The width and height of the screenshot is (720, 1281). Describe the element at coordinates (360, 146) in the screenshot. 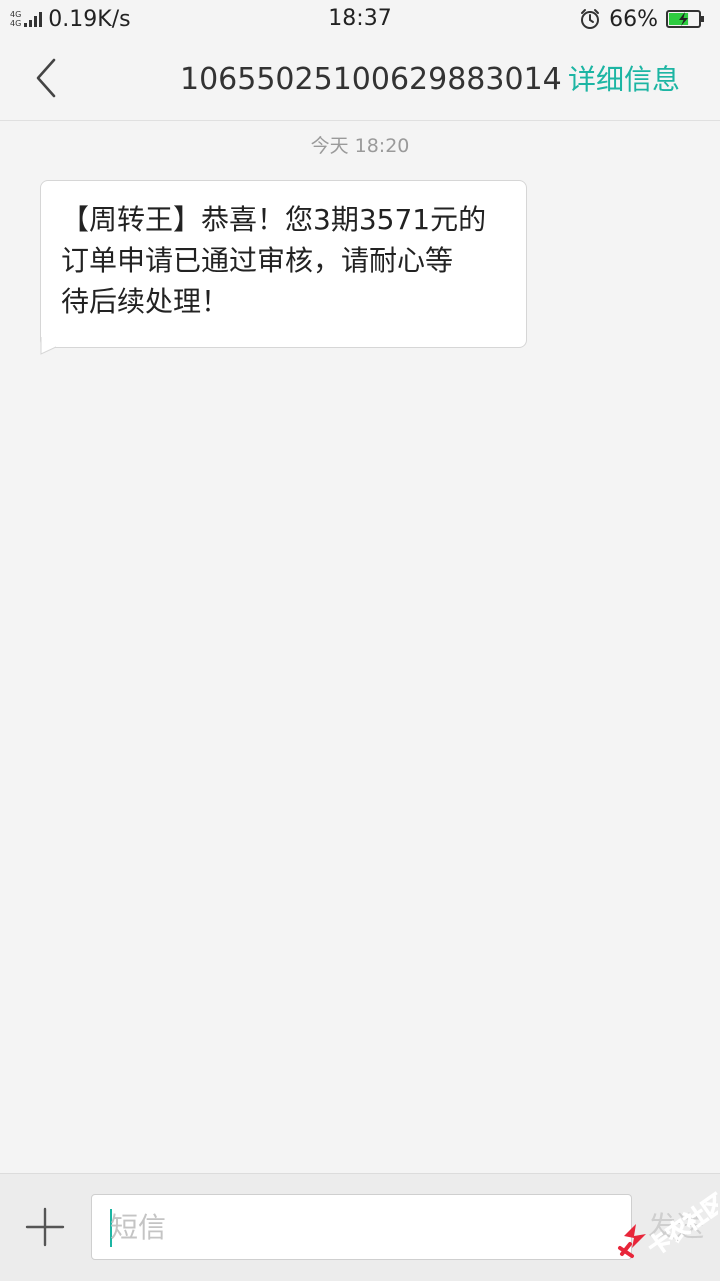

I see `date-divider: 今天 18:20` at that location.